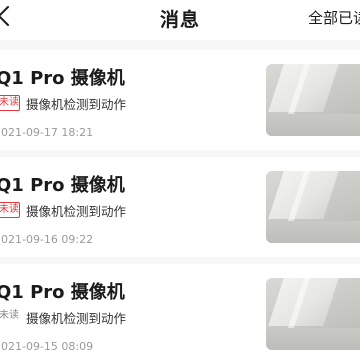 Image resolution: width=360 pixels, height=360 pixels. I want to click on page-title: 消息, so click(179, 20).